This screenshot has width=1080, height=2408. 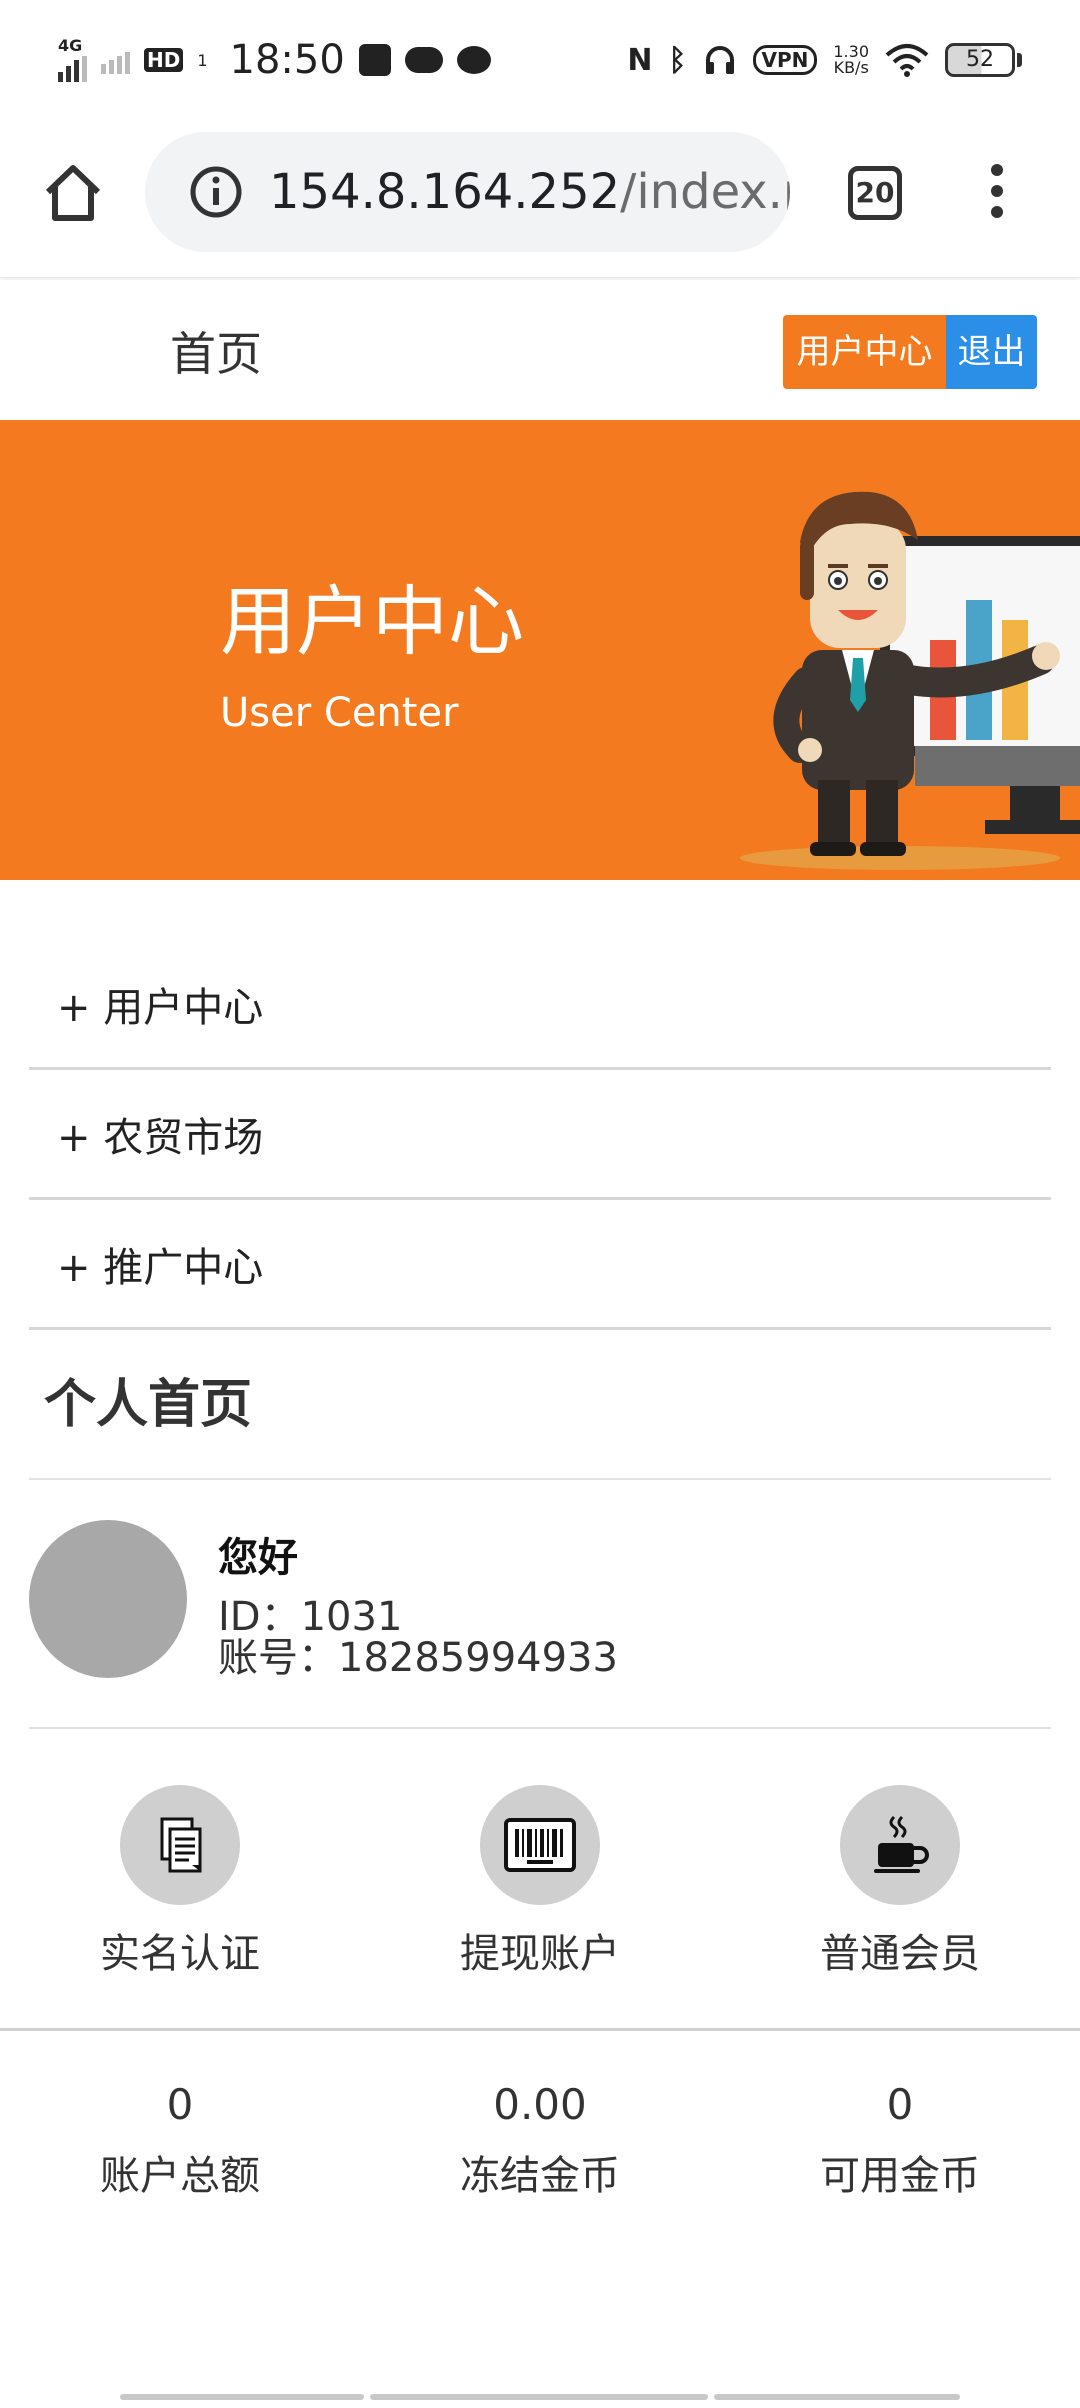 What do you see at coordinates (900, 1845) in the screenshot?
I see `coffee-cup-icon` at bounding box center [900, 1845].